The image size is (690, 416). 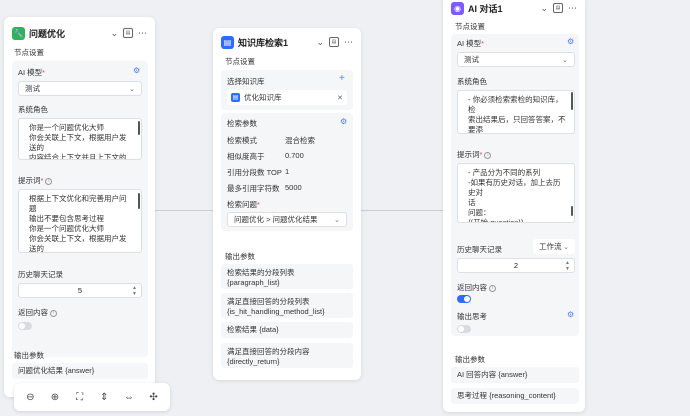 I want to click on param-value: 0.700, so click(x=294, y=155).